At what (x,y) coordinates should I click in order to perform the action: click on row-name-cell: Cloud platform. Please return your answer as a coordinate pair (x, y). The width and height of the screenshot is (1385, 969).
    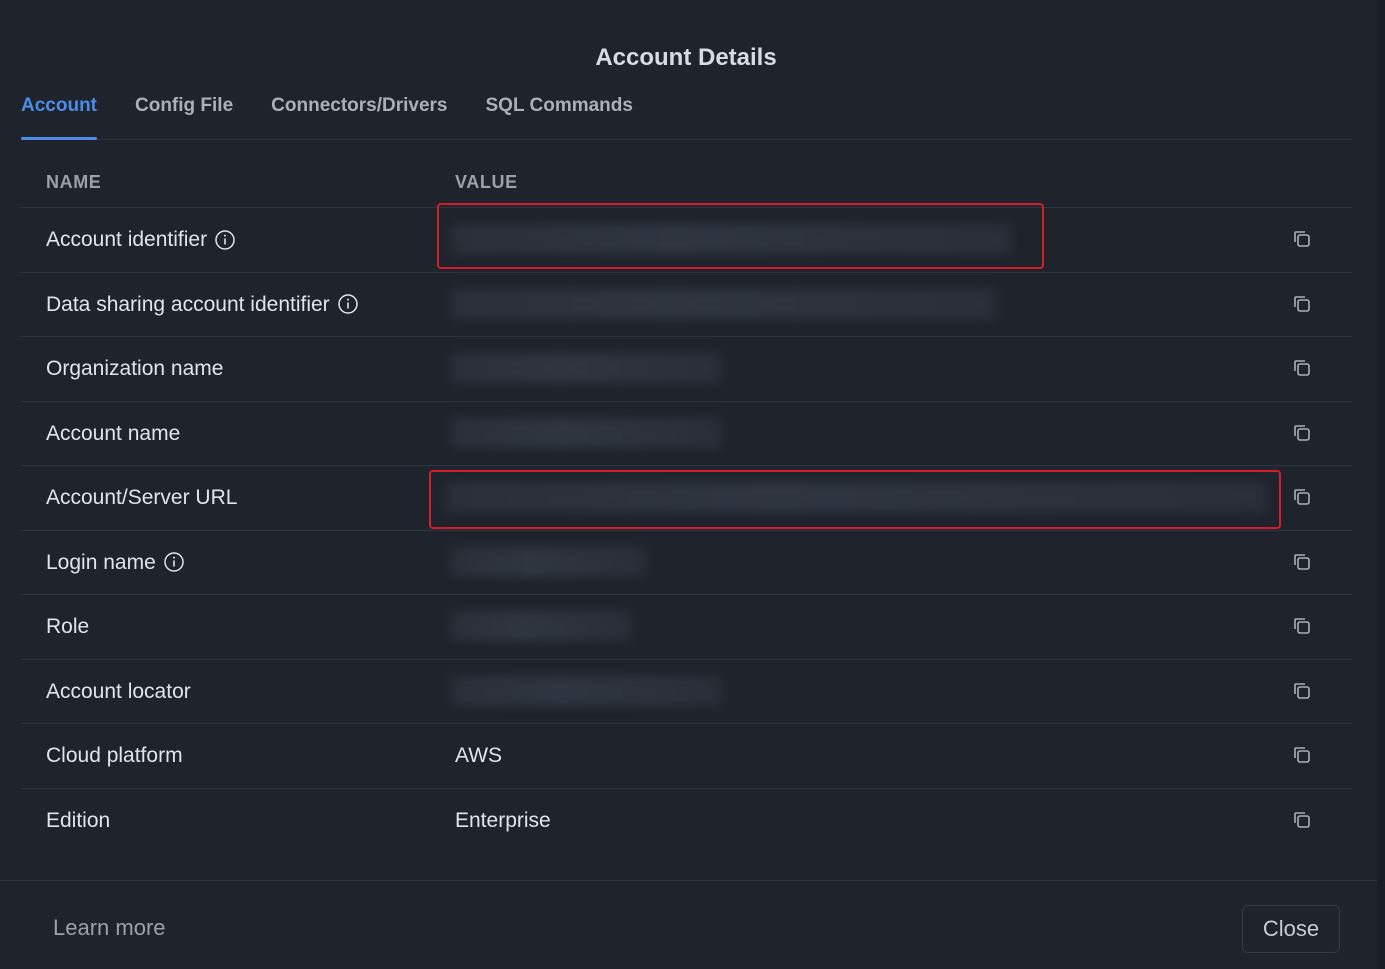
    Looking at the image, I should click on (114, 755).